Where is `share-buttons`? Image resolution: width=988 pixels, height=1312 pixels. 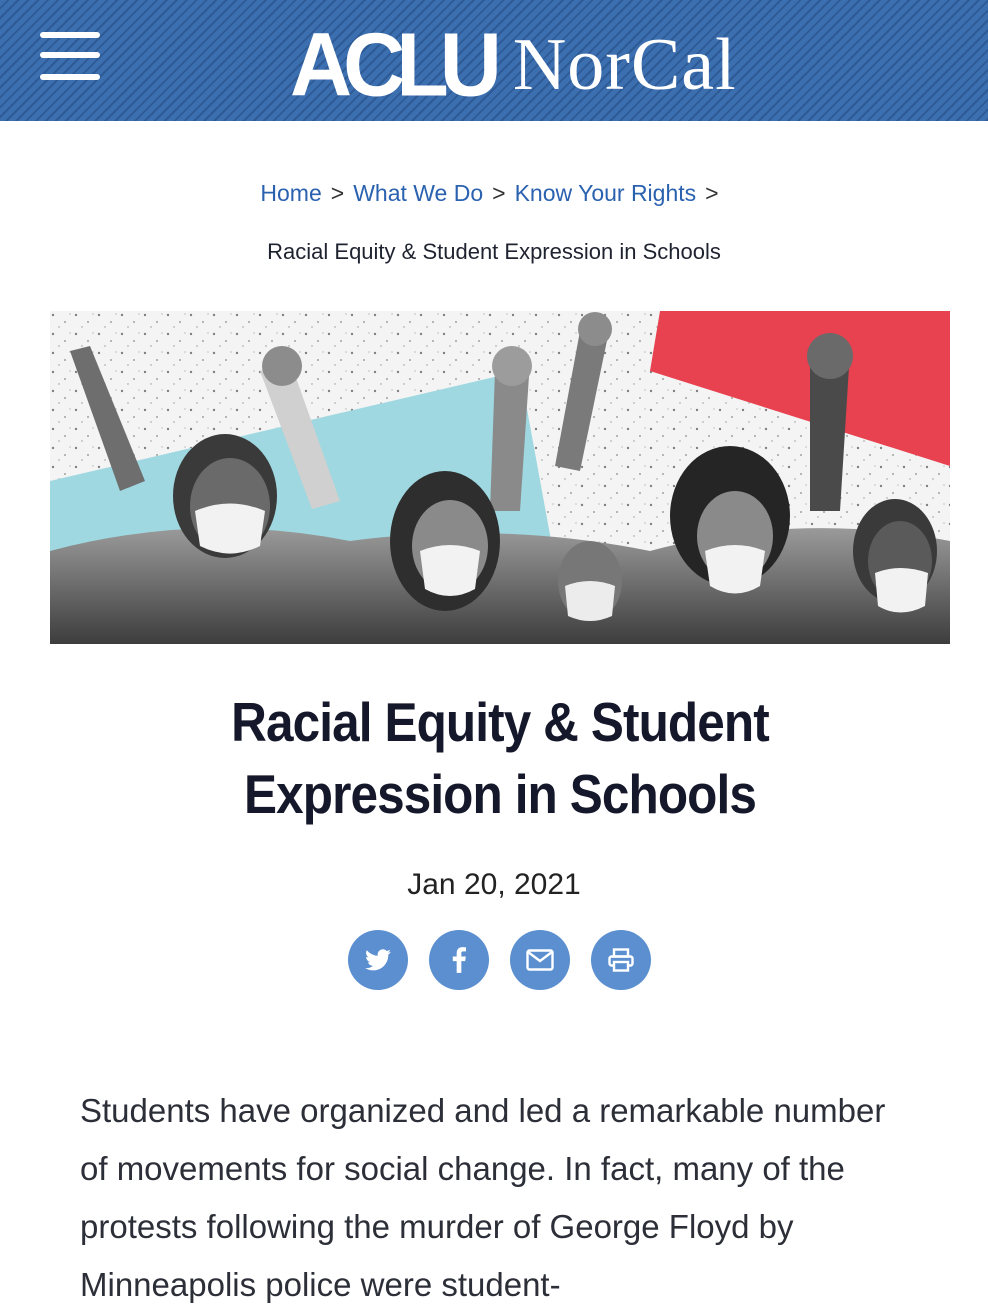 share-buttons is located at coordinates (499, 960).